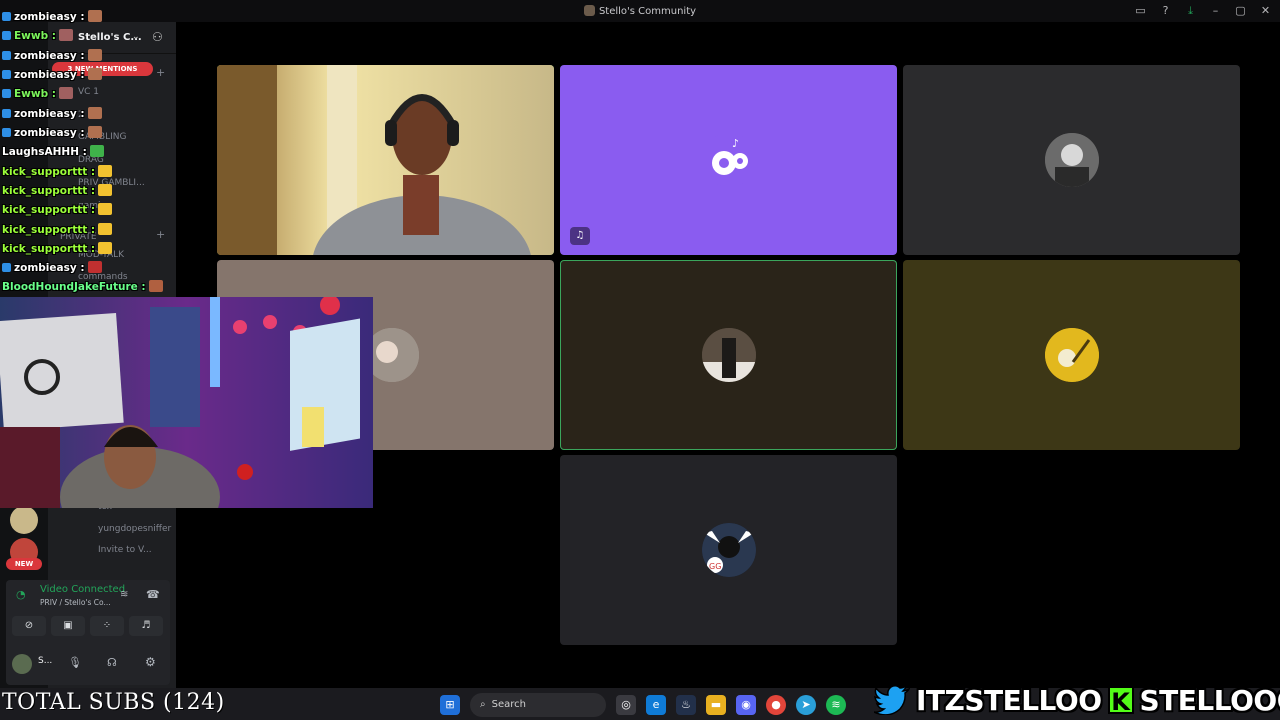 This screenshot has height=720, width=1280. I want to click on streamer-webcam-overlay, so click(186, 402).